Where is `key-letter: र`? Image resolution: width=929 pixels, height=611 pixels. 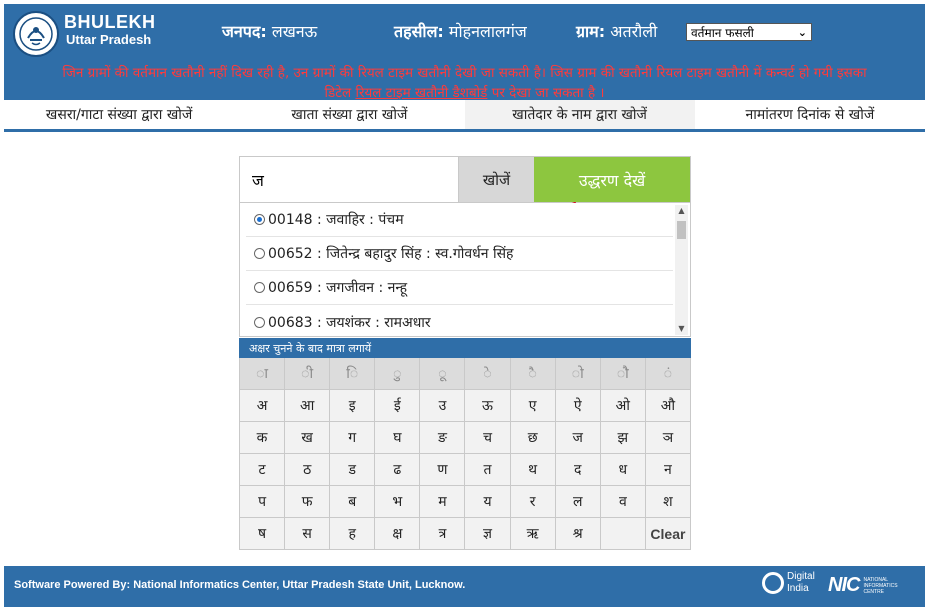 key-letter: र is located at coordinates (533, 502).